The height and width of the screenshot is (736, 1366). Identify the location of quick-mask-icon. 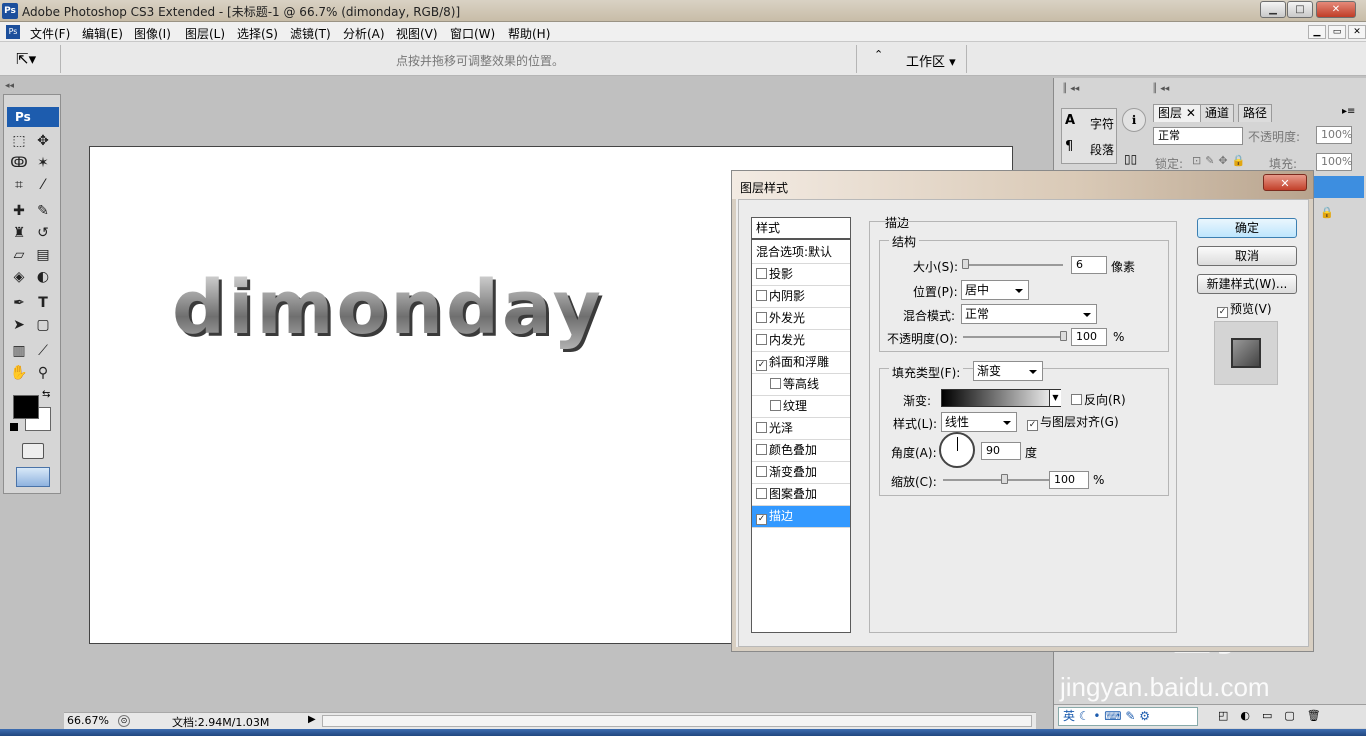
(33, 451).